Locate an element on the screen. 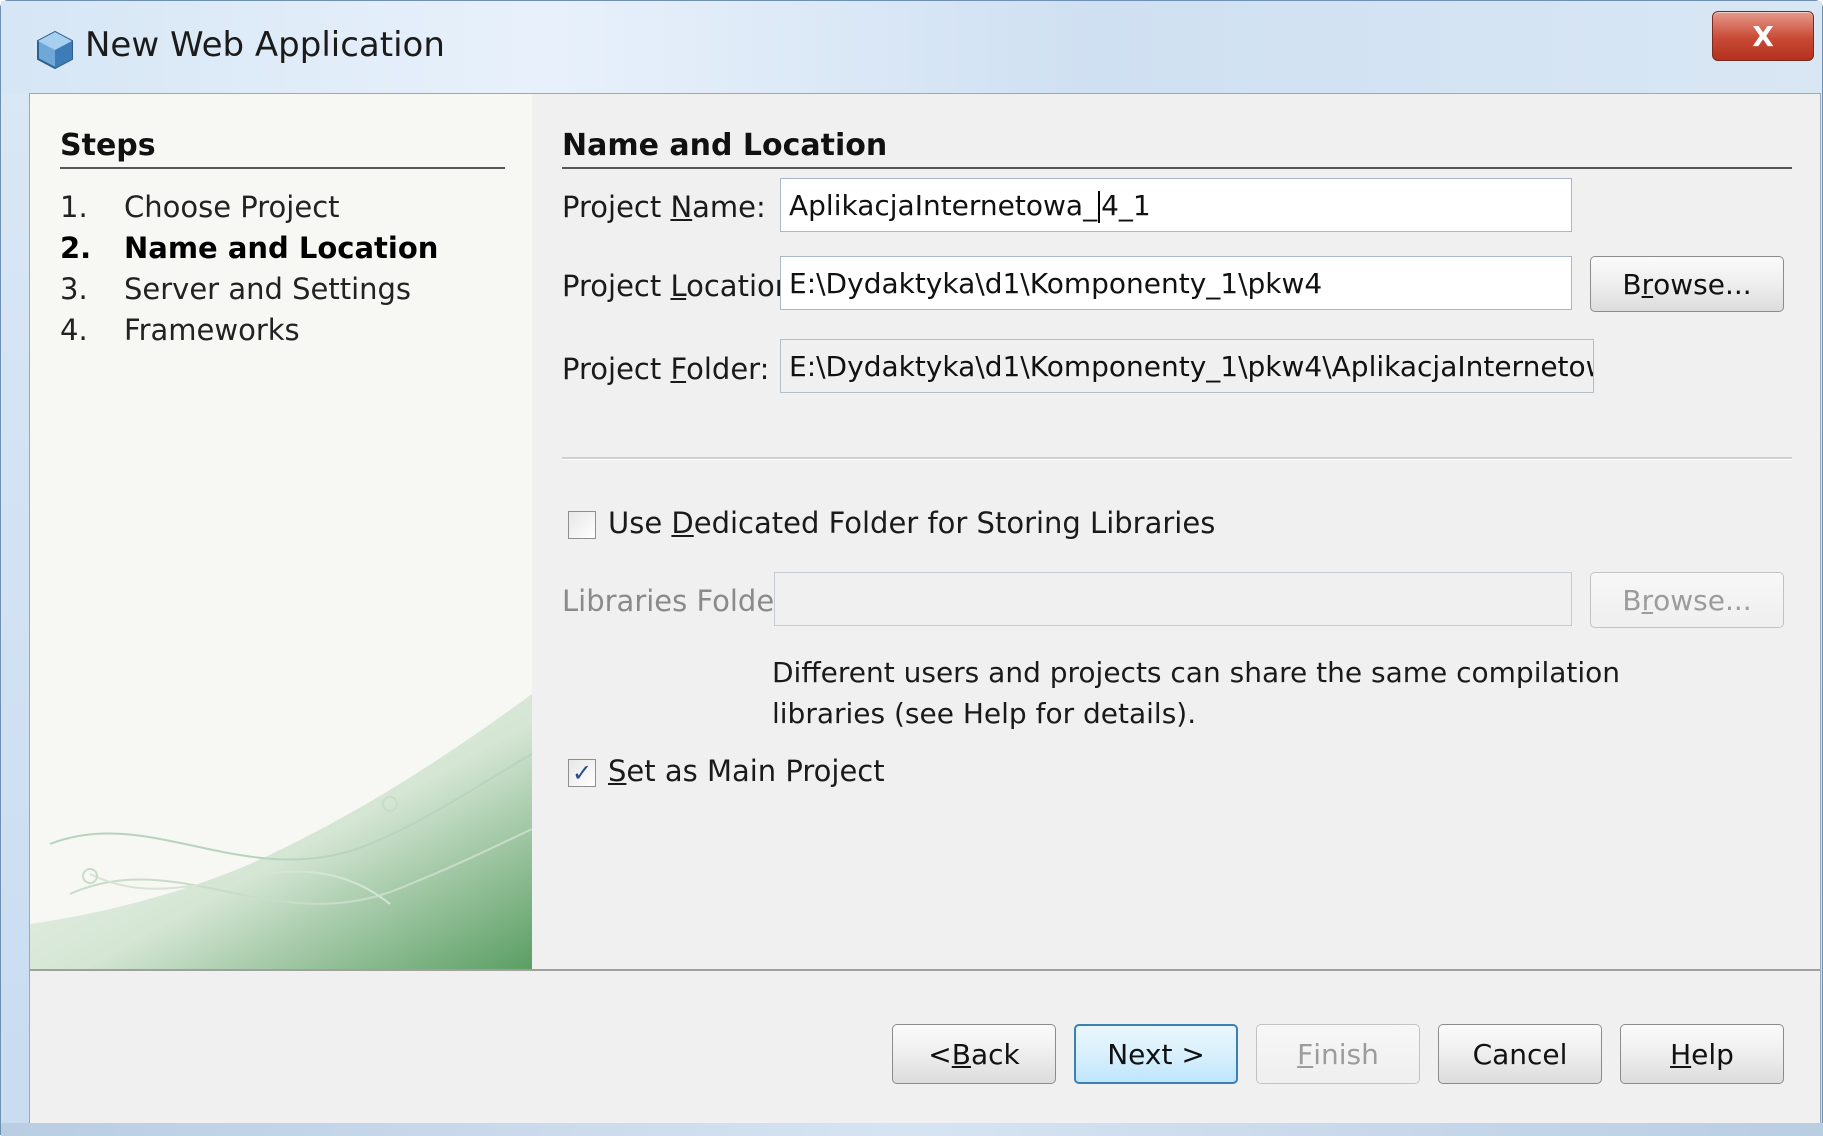 The height and width of the screenshot is (1136, 1823). libraries-help-text-line2: libraries (see Help for details). is located at coordinates (984, 713).